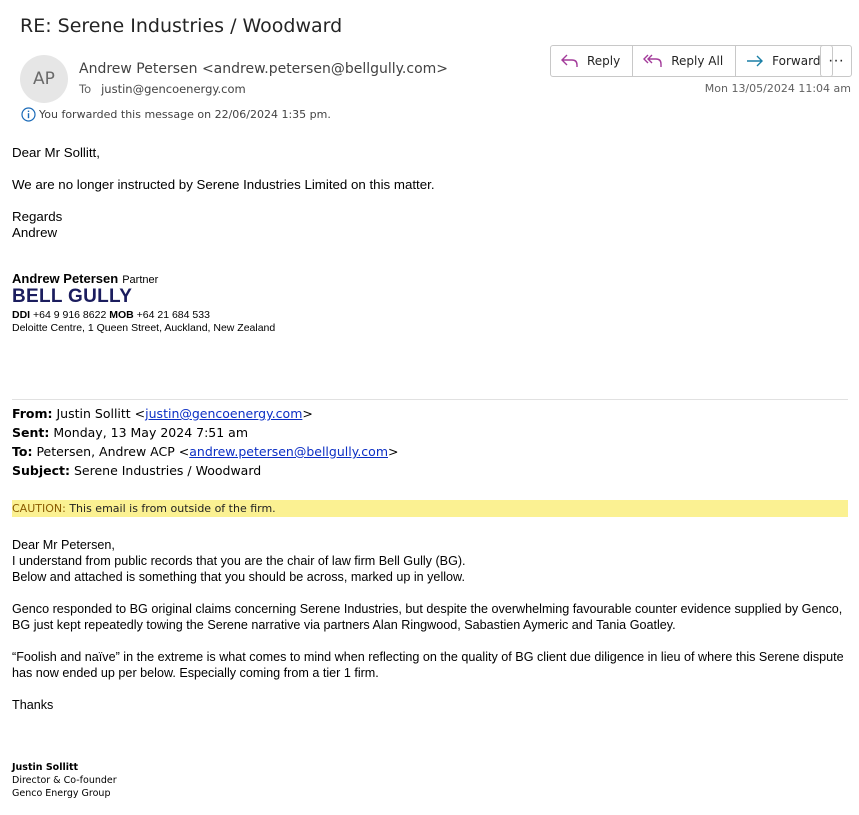  Describe the element at coordinates (430, 399) in the screenshot. I see `quote-divider` at that location.